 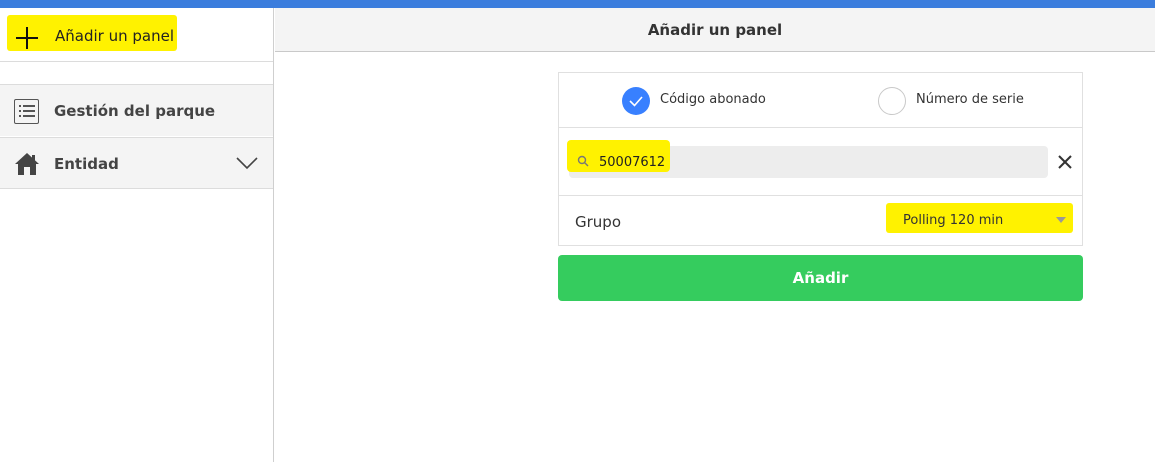 What do you see at coordinates (1061, 220) in the screenshot?
I see `dropdown-caret-icon` at bounding box center [1061, 220].